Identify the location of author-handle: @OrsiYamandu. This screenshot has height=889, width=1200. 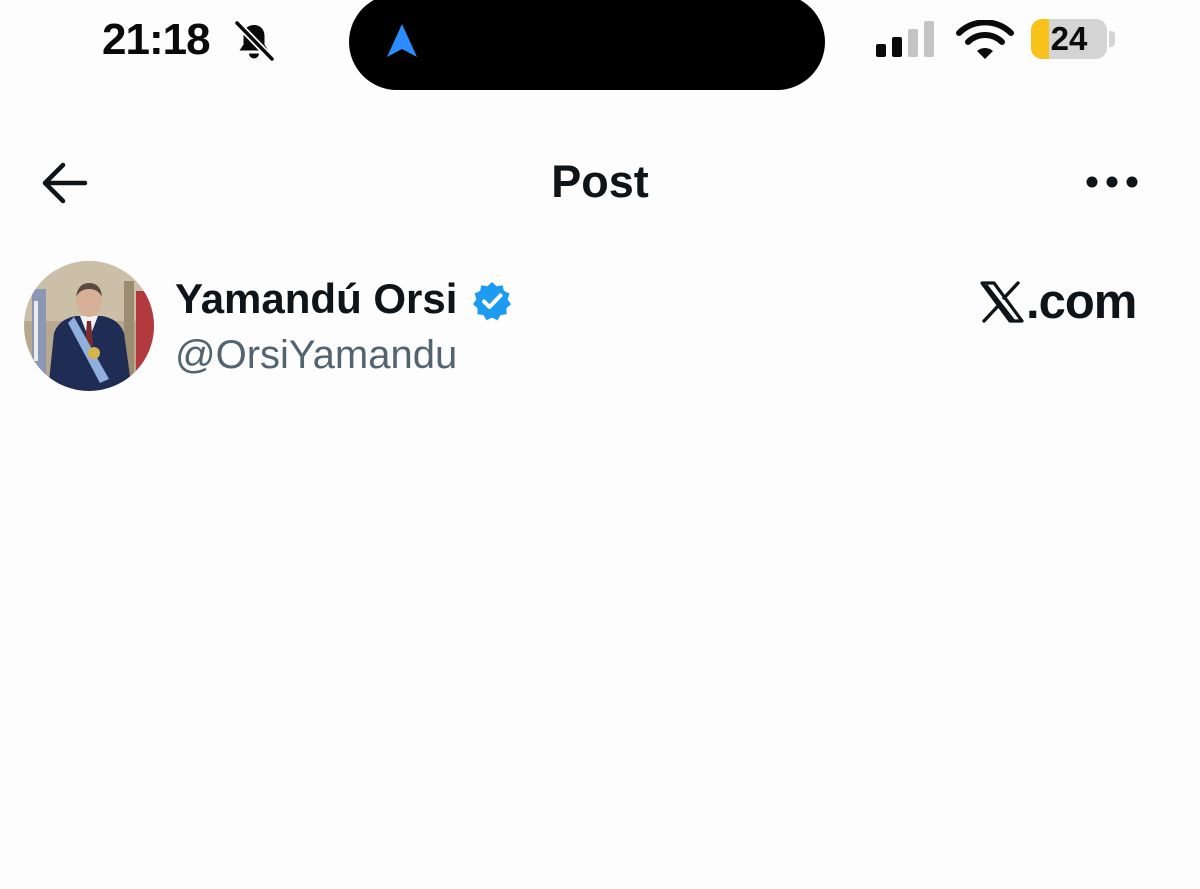
(316, 355).